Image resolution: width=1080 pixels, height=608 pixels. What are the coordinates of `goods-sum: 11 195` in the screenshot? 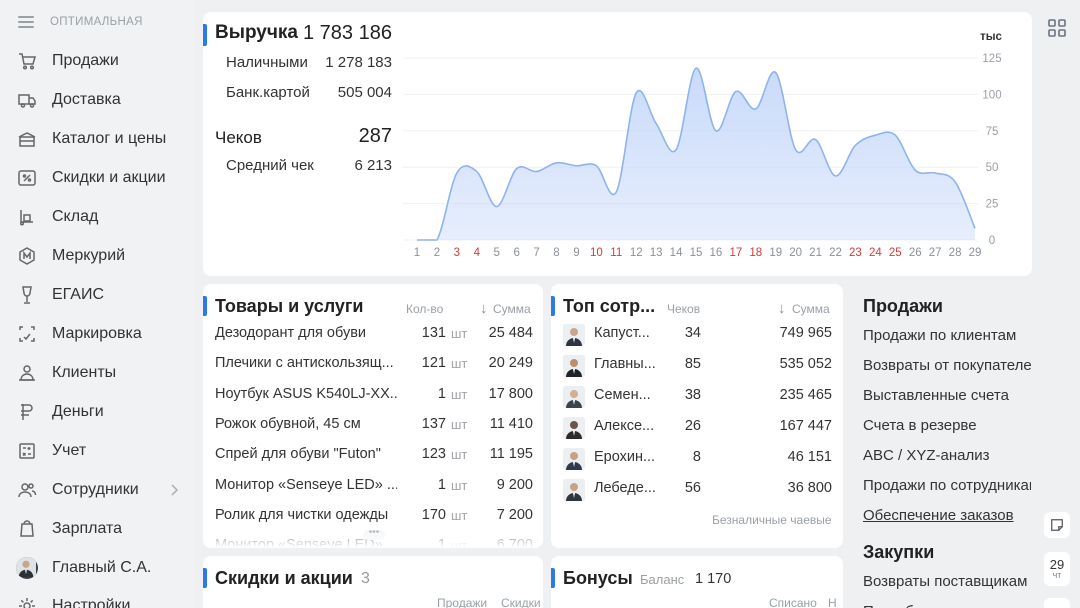 It's located at (511, 454).